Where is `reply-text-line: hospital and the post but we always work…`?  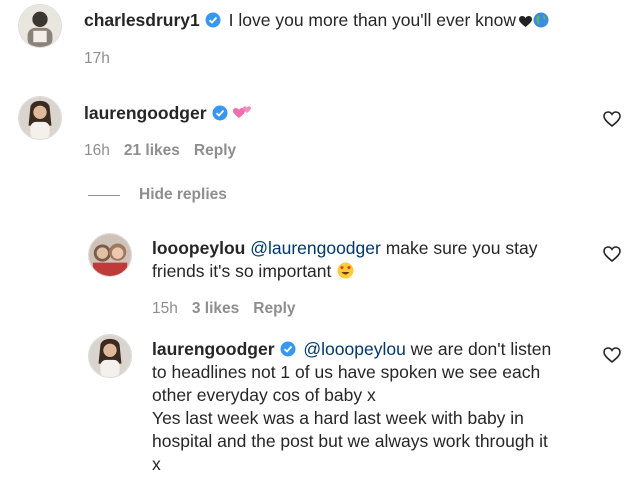 reply-text-line: hospital and the post but we always work… is located at coordinates (350, 441).